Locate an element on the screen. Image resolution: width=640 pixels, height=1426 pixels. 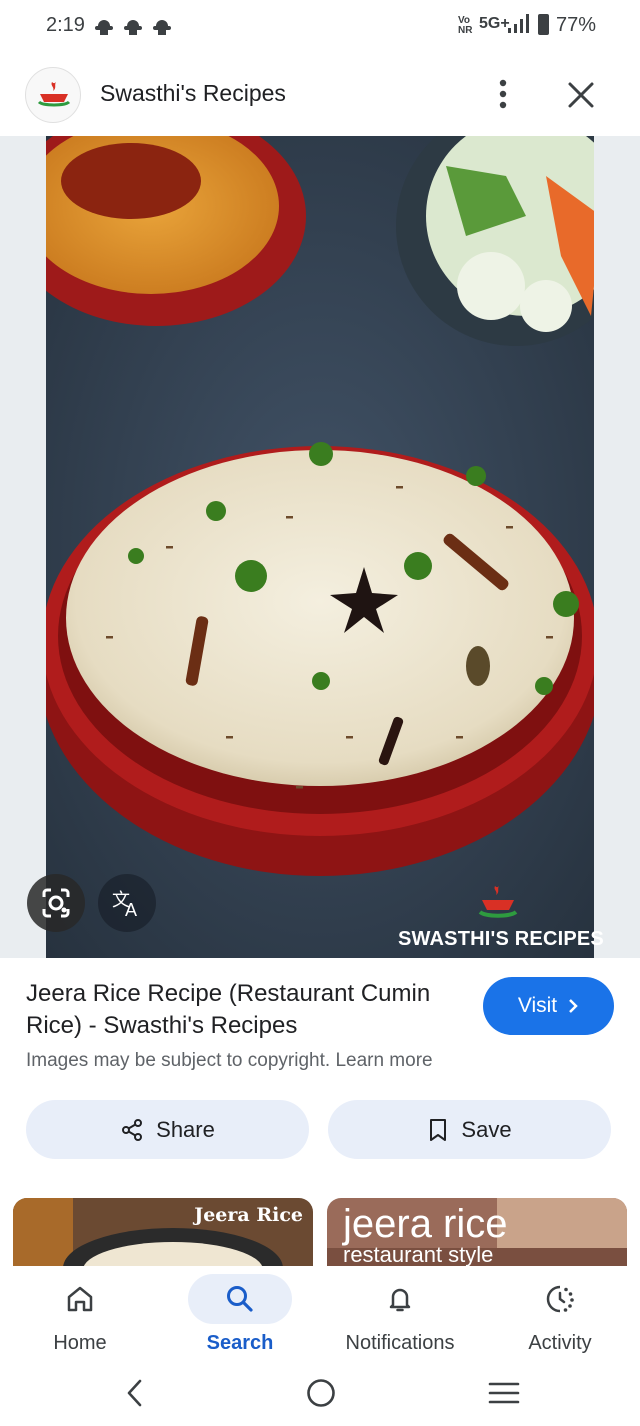
status-time: 2:19 is located at coordinates (65, 25).